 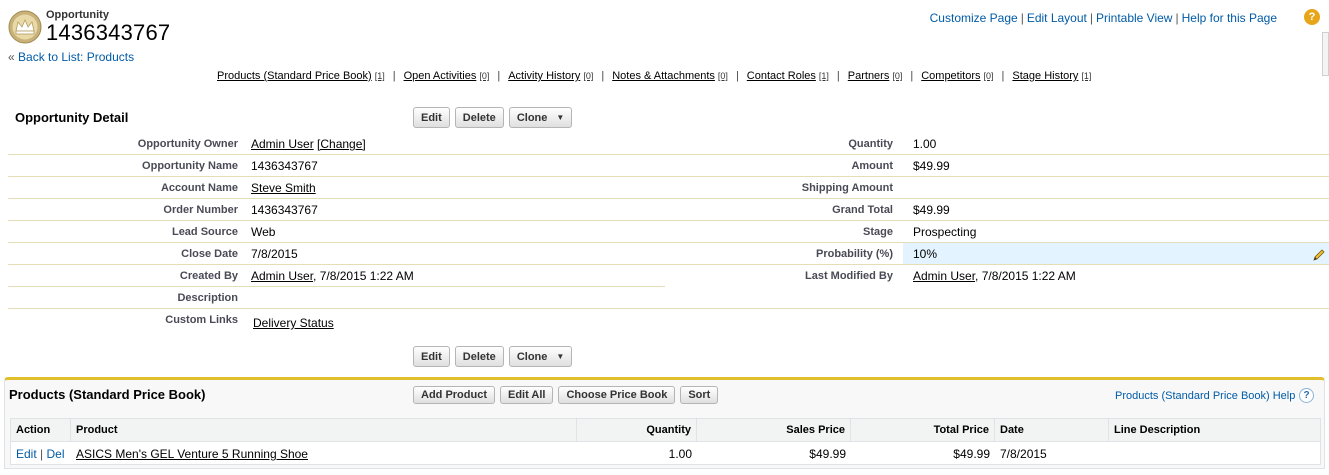 What do you see at coordinates (1025, 276) in the screenshot?
I see `last-modified-date: , 7/8/2015 1:22 AM` at bounding box center [1025, 276].